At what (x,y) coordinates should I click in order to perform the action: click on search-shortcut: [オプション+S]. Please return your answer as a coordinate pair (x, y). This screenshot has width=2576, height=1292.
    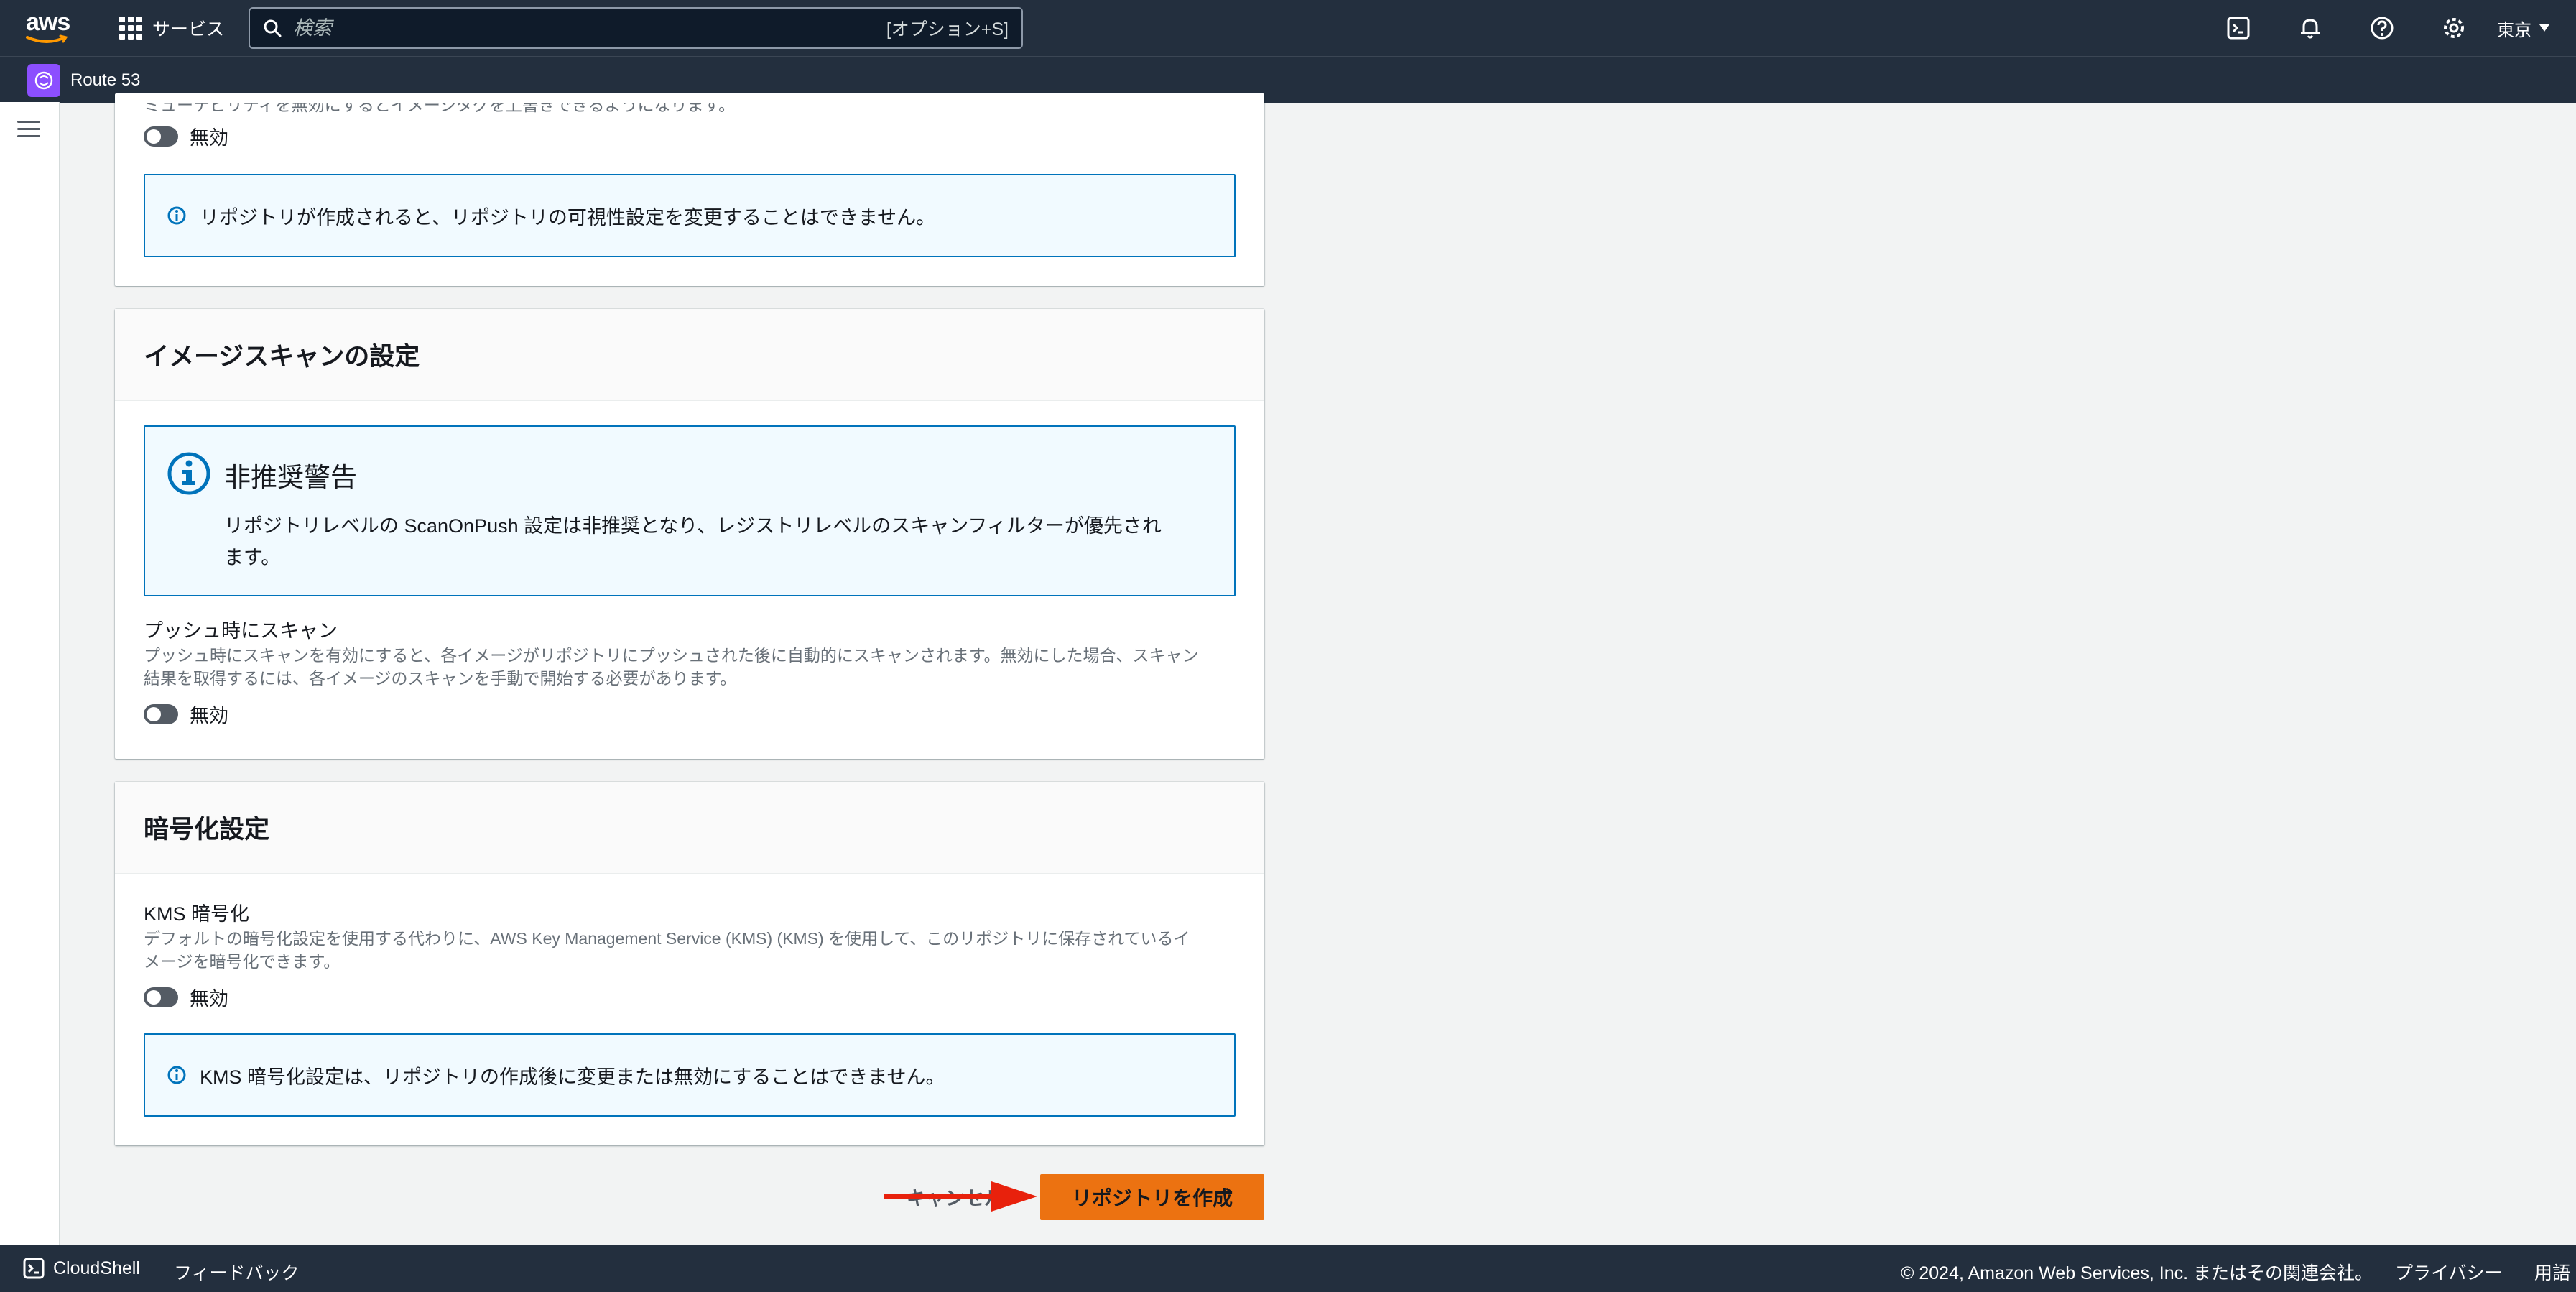
    Looking at the image, I should click on (947, 30).